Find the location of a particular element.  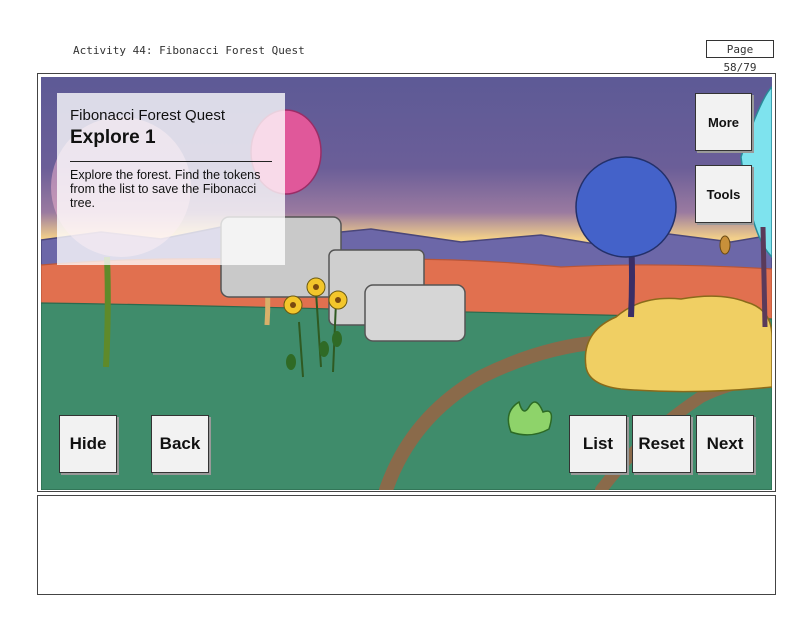

left-tree-trunk is located at coordinates (107, 312).